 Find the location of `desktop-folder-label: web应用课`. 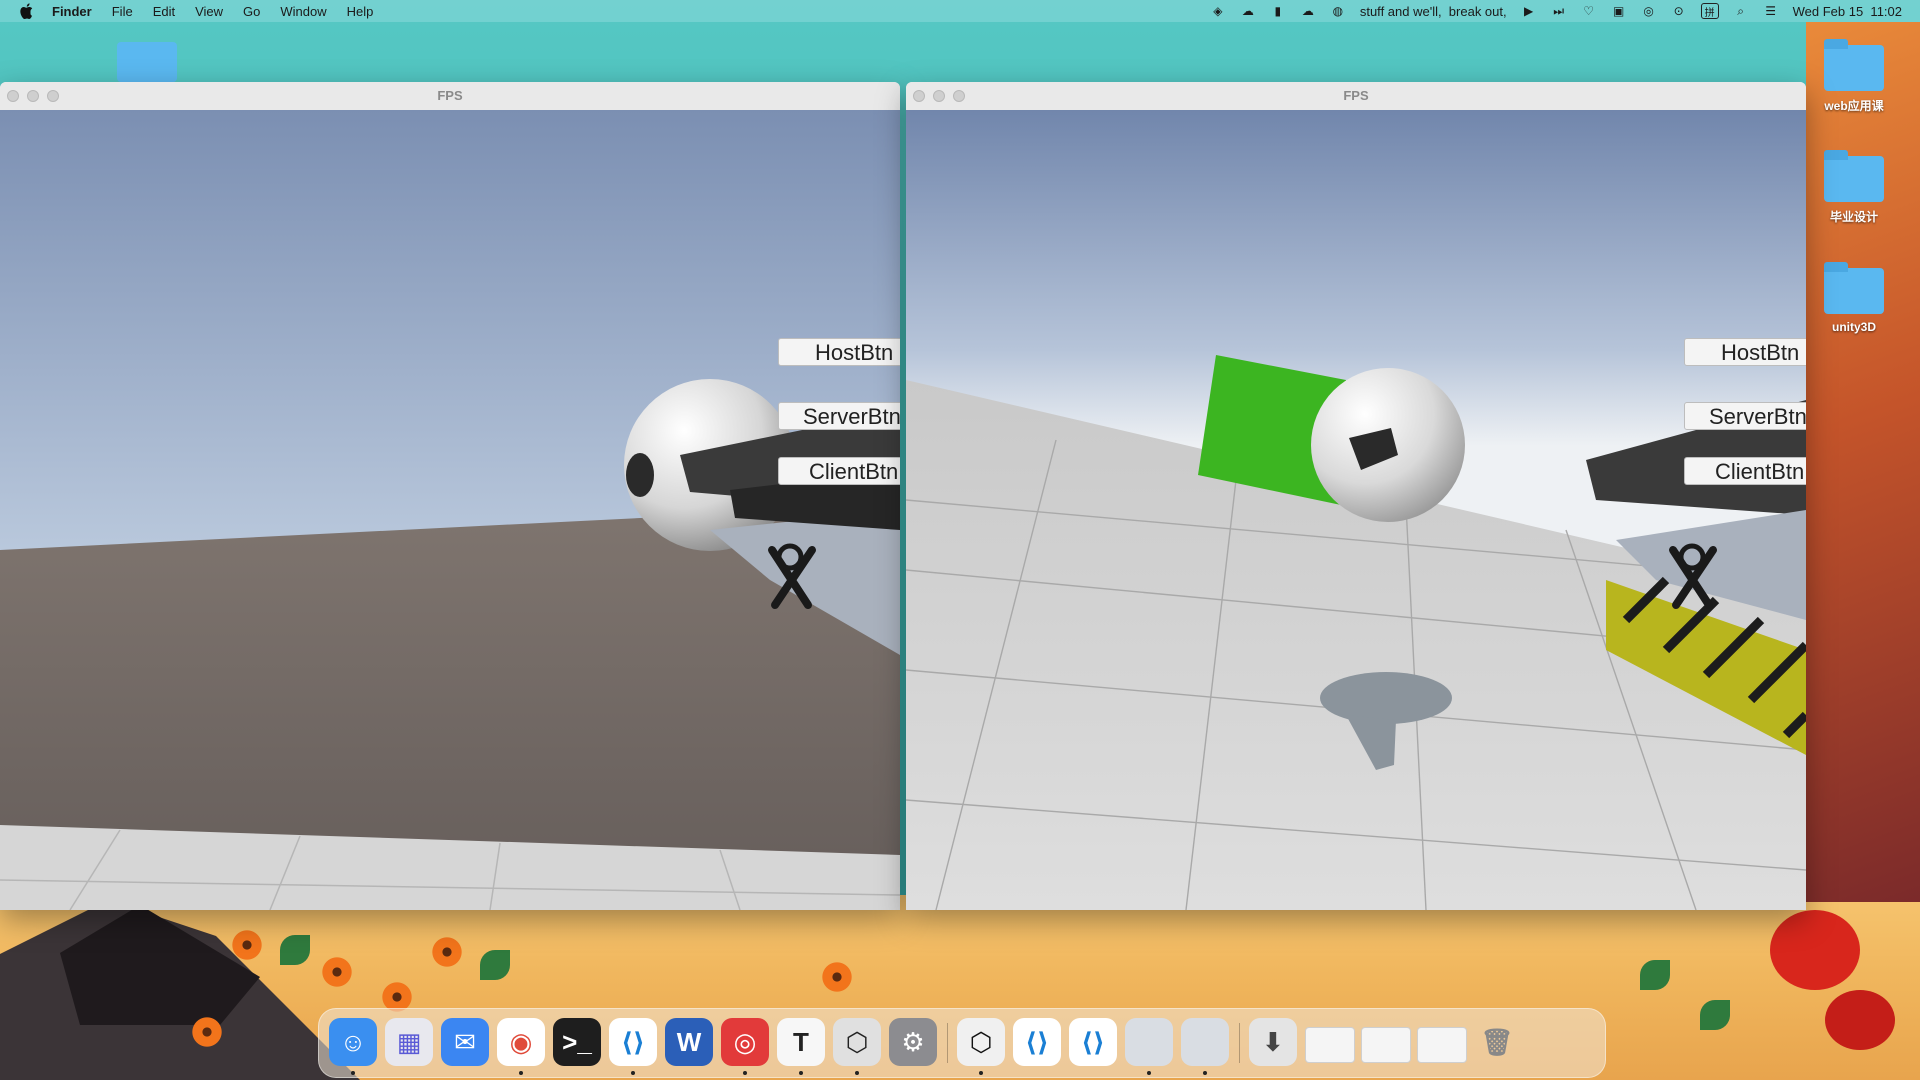

desktop-folder-label: web应用课 is located at coordinates (1854, 106).